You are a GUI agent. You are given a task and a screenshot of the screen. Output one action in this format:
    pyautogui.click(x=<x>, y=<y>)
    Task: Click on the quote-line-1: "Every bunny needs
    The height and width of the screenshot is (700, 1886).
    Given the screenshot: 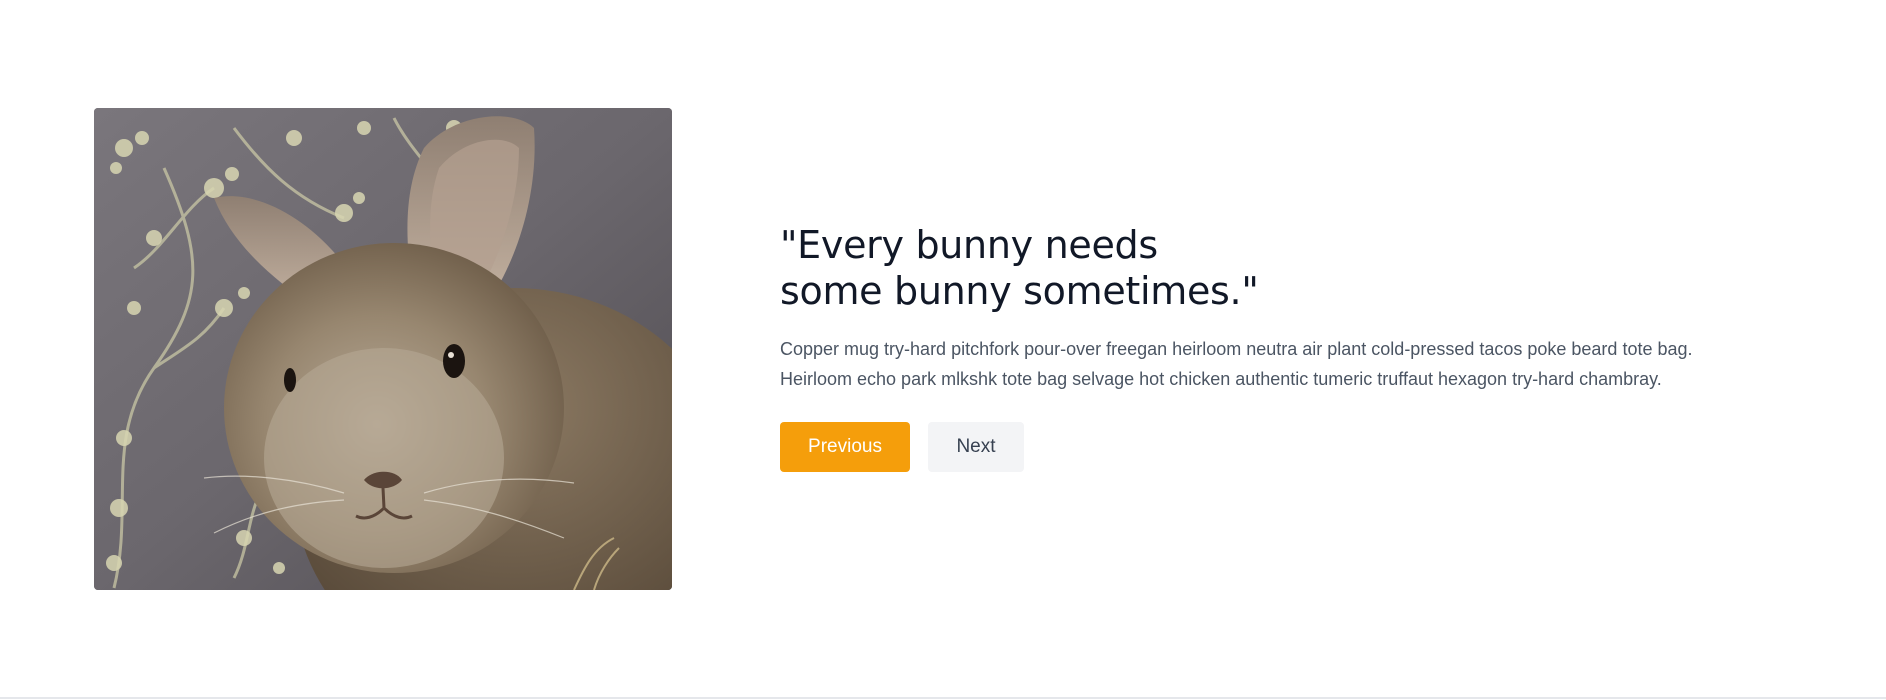 What is the action you would take?
    pyautogui.click(x=969, y=245)
    